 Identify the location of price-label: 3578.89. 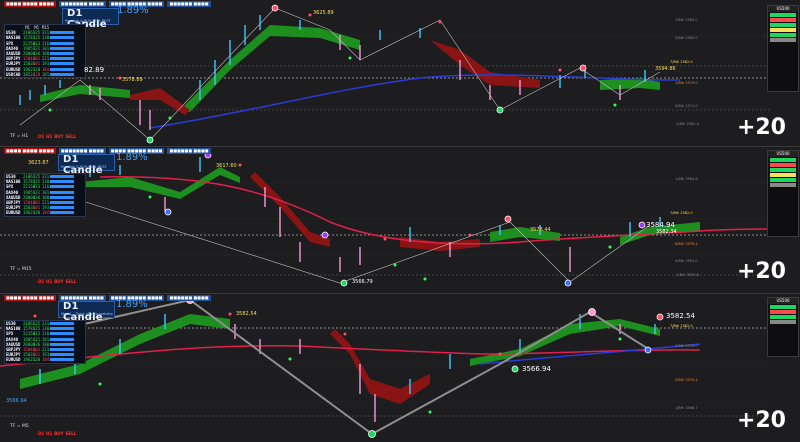
(132, 80).